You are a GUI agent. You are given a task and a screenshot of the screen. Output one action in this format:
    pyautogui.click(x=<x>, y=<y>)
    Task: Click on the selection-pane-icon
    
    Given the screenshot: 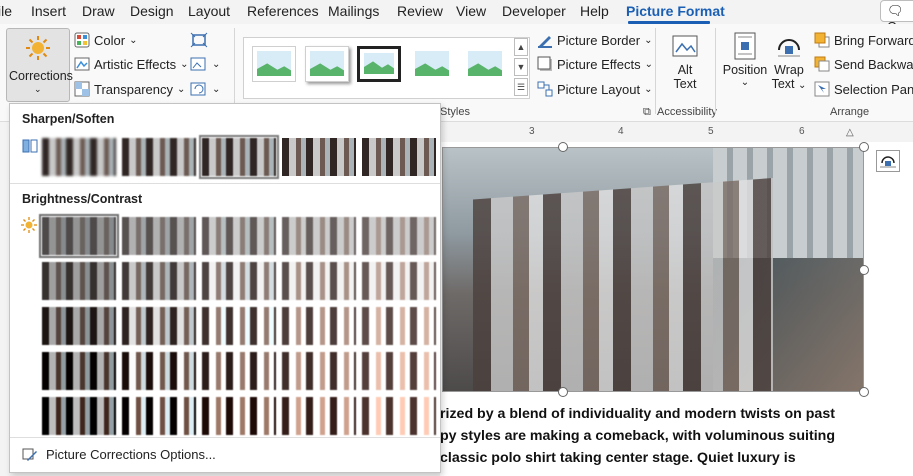 What is the action you would take?
    pyautogui.click(x=822, y=89)
    